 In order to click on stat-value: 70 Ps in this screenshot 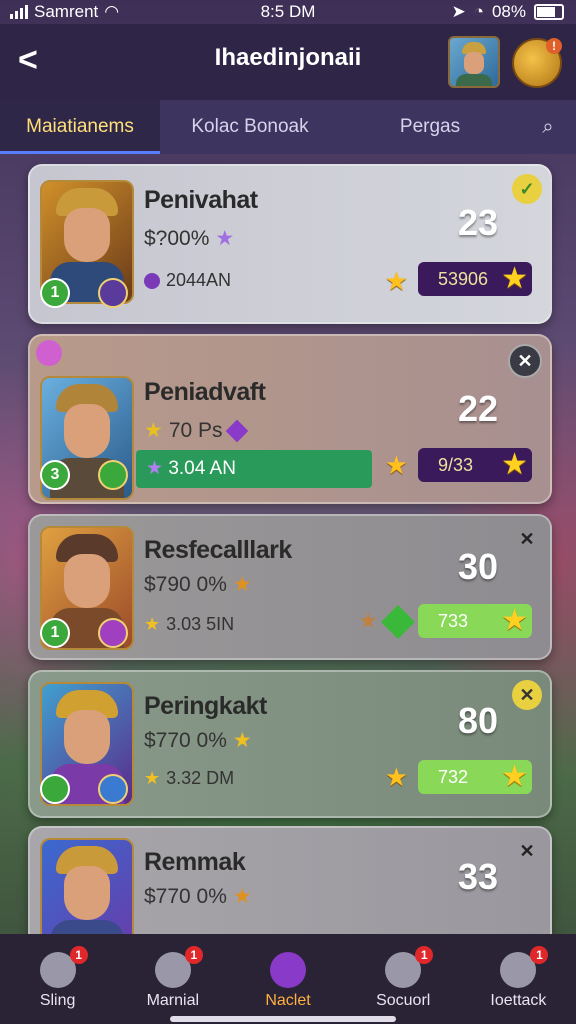, I will do `click(195, 430)`.